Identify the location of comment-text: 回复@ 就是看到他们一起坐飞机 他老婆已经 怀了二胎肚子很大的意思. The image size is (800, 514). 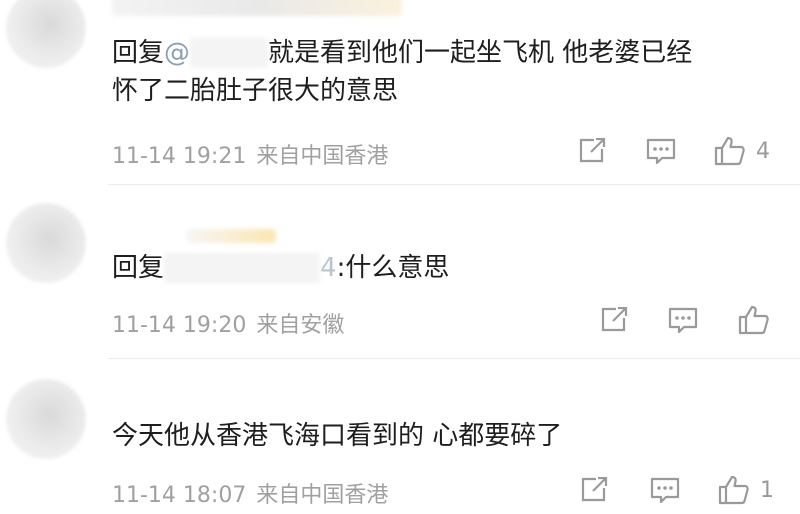
(402, 72).